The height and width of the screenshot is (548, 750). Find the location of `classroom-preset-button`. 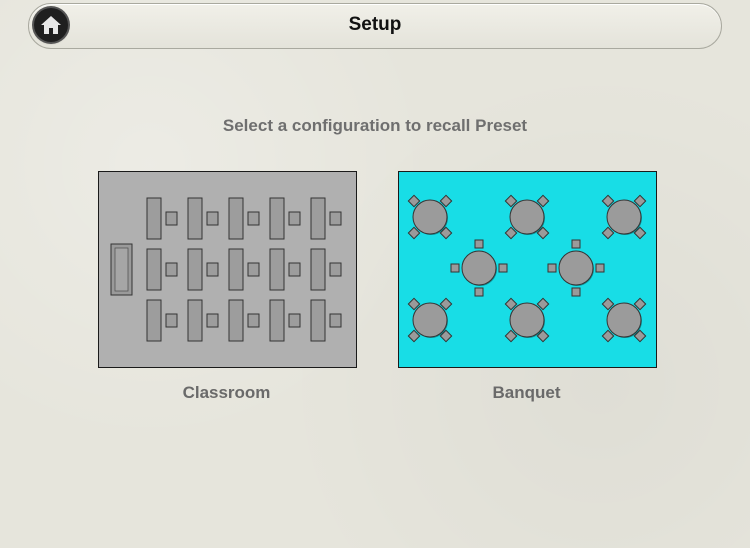

classroom-preset-button is located at coordinates (227, 269).